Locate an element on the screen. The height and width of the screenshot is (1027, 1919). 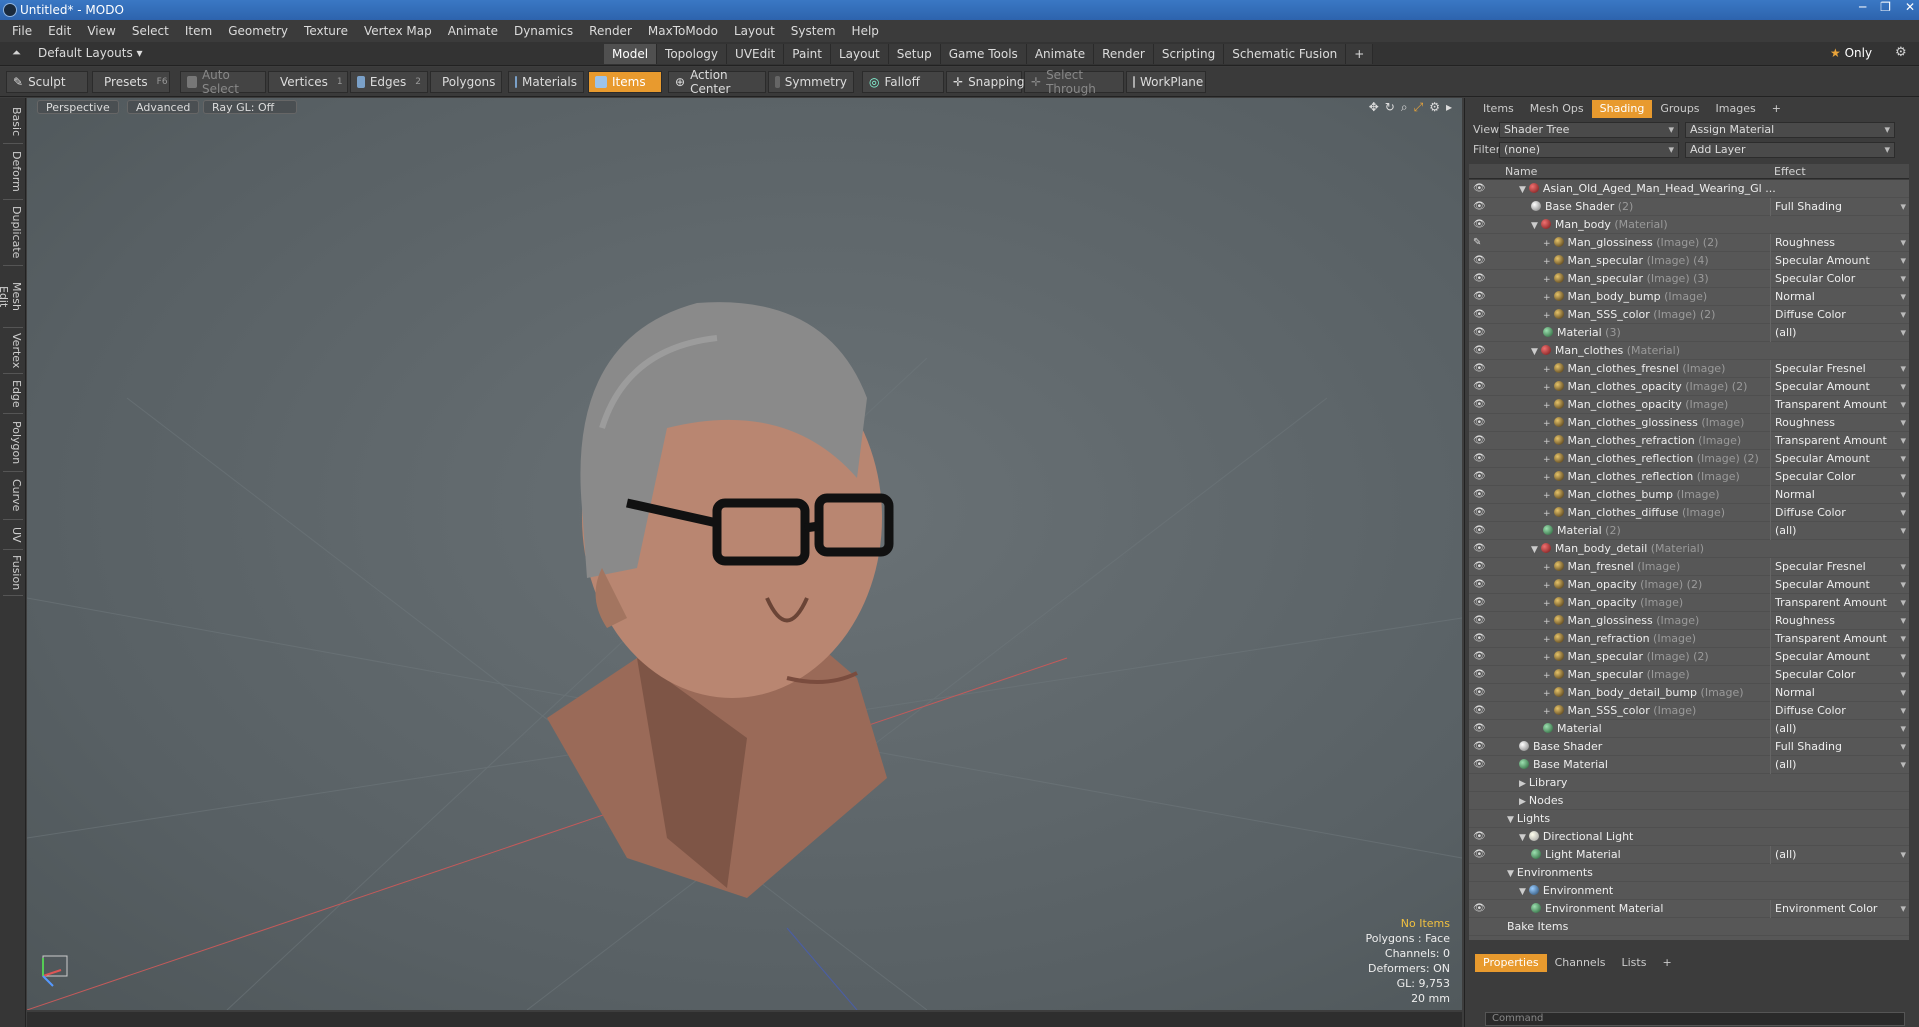
tree-row: 👁 ▼ Man_clothes (Material) is located at coordinates (1689, 351).